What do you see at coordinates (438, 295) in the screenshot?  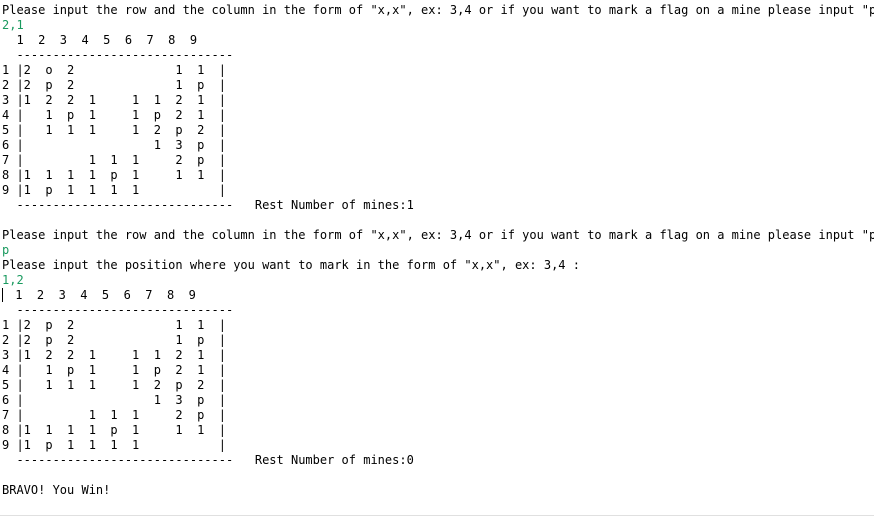 I see `board-column-header-row: 1 2 3 4 5 6 7 8 9` at bounding box center [438, 295].